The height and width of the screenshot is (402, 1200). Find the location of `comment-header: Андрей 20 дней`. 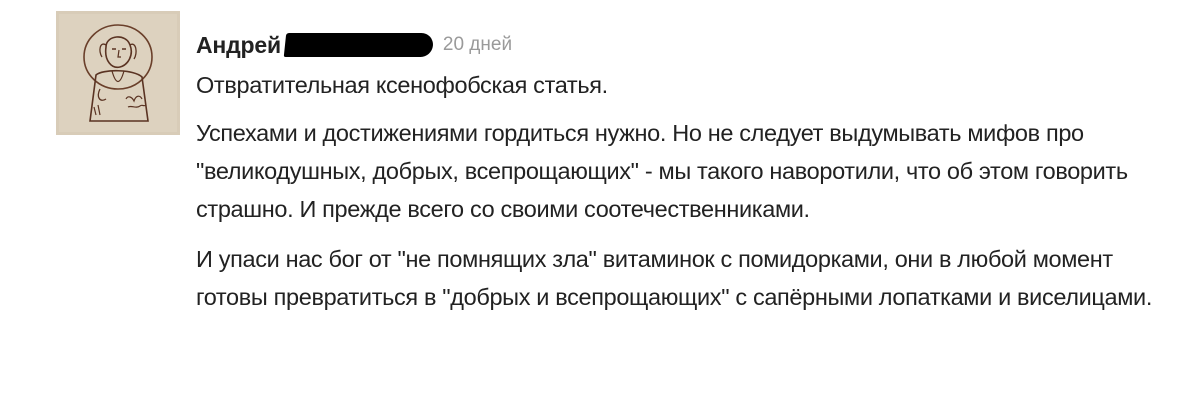

comment-header: Андрей 20 дней is located at coordinates (354, 45).